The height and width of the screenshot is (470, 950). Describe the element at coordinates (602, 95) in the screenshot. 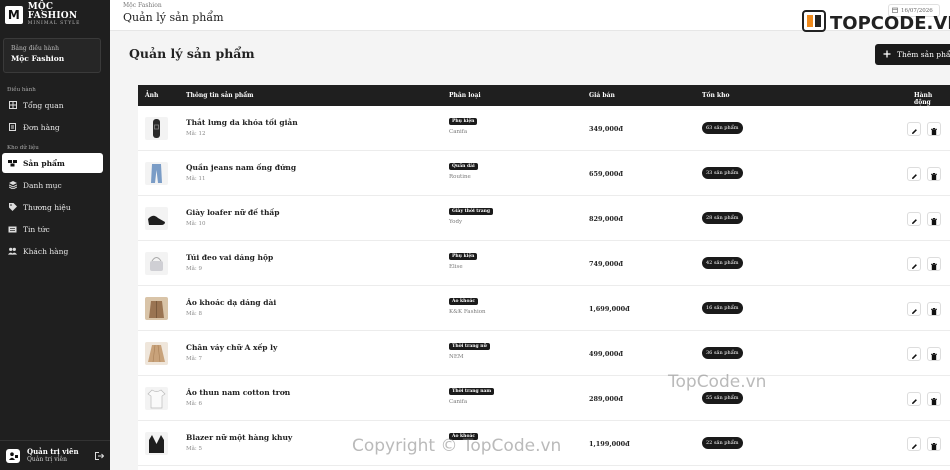

I see `col-price: Giá bán` at that location.